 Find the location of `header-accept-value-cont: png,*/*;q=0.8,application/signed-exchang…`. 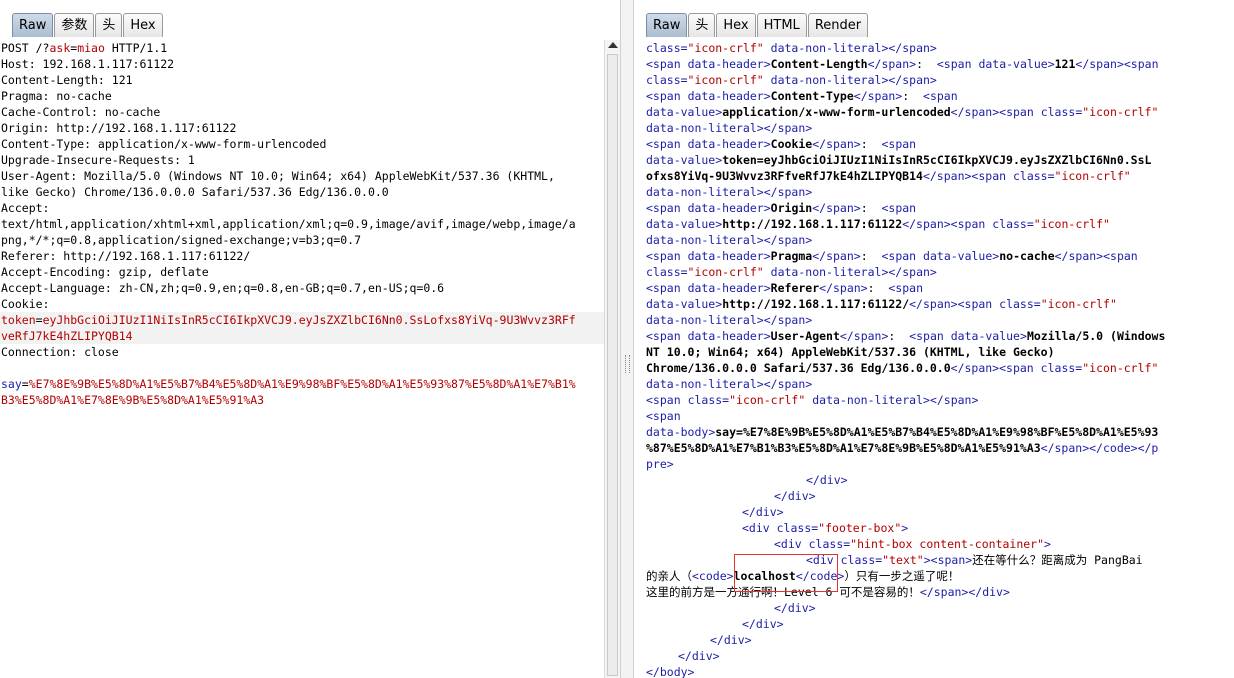

header-accept-value-cont: png,*/*;q=0.8,application/signed-exchang… is located at coordinates (181, 240).